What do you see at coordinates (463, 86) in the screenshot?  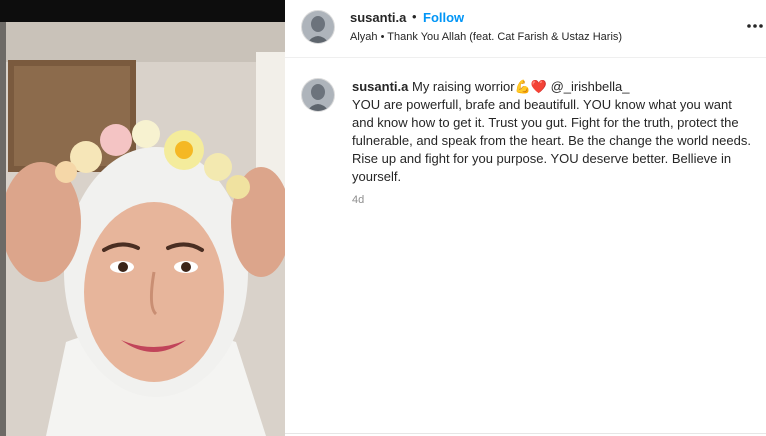 I see `caption-lead: My raising worrior` at bounding box center [463, 86].